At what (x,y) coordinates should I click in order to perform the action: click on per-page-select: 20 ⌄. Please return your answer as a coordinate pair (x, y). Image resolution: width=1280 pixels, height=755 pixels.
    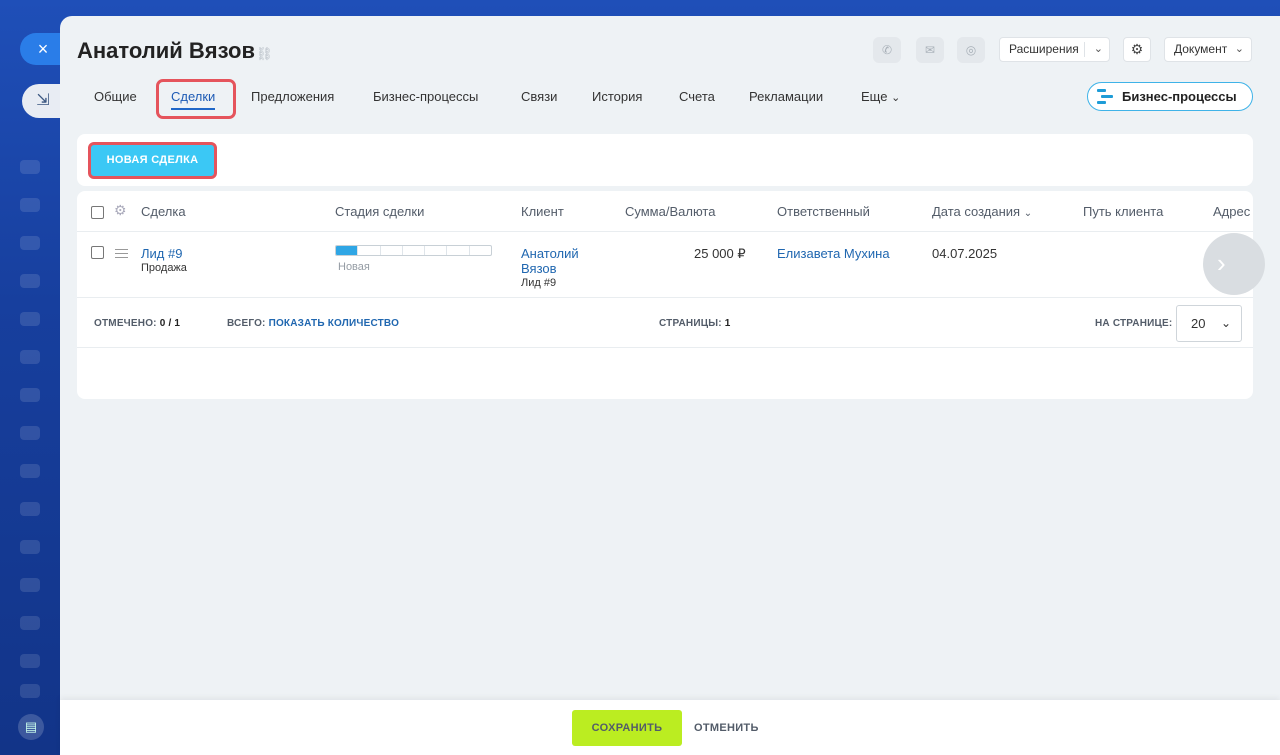
    Looking at the image, I should click on (1209, 323).